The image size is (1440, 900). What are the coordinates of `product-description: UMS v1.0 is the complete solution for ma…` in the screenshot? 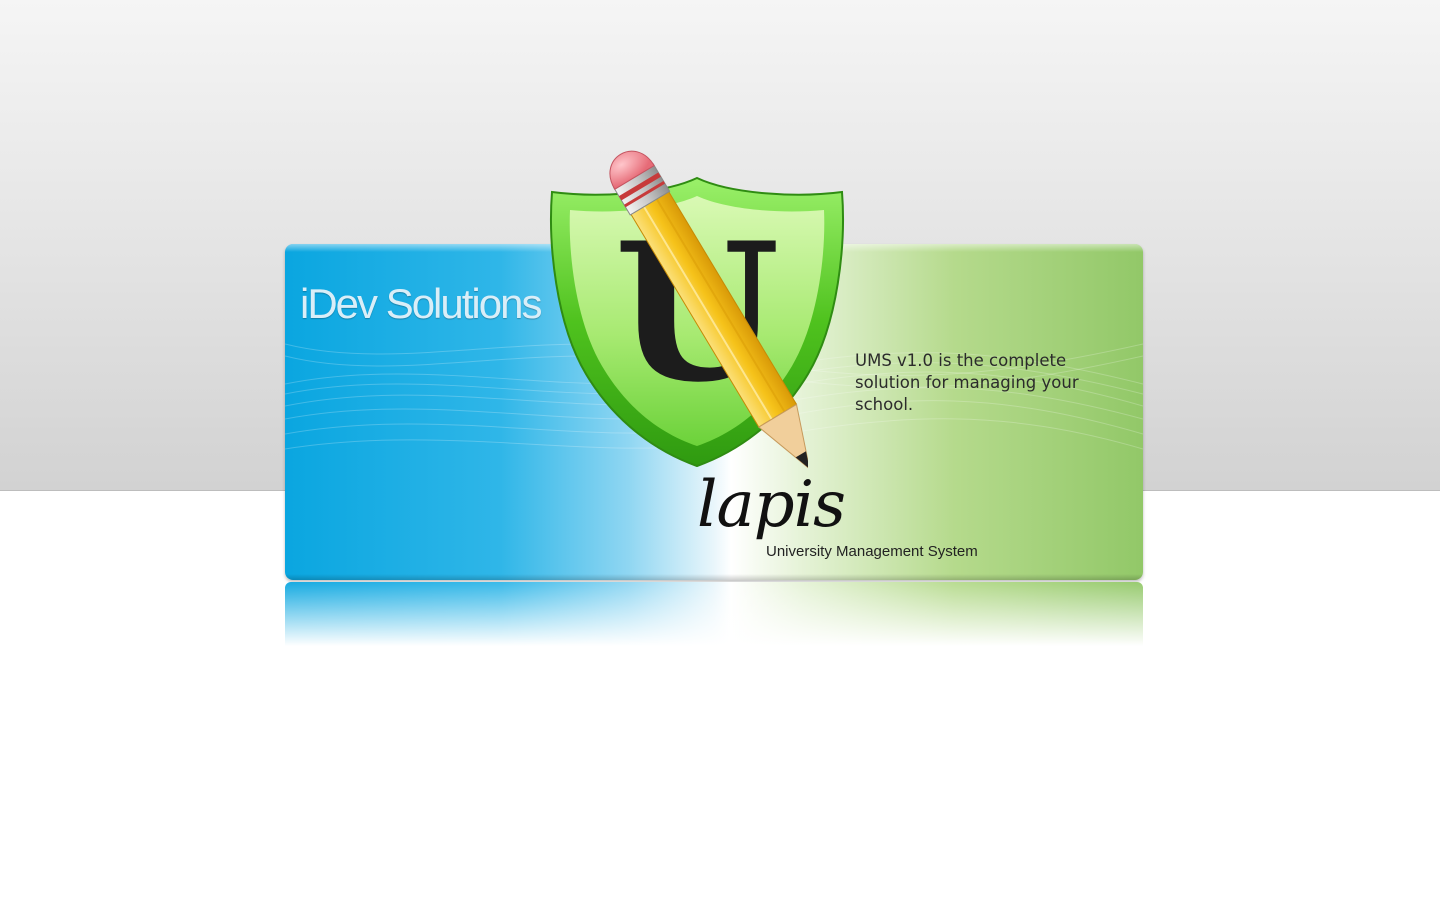 It's located at (967, 382).